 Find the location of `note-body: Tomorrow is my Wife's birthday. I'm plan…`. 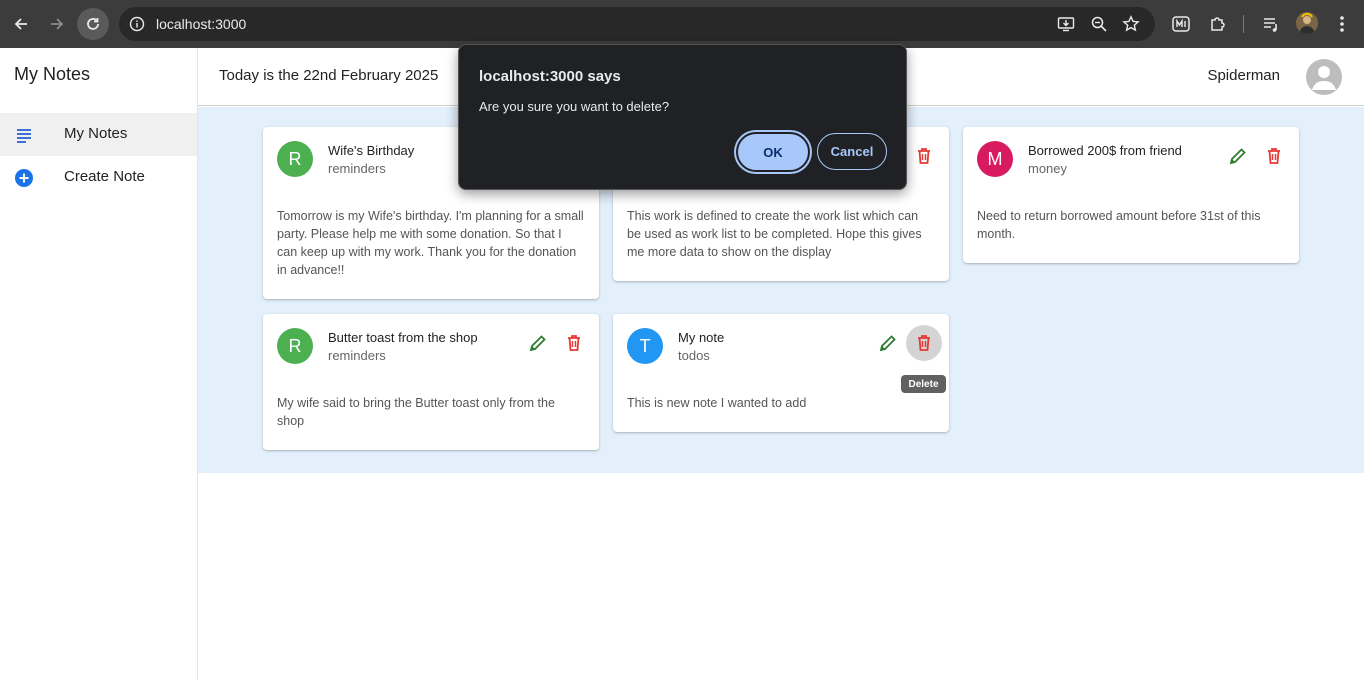

note-body: Tomorrow is my Wife's birthday. I'm plan… is located at coordinates (430, 243).